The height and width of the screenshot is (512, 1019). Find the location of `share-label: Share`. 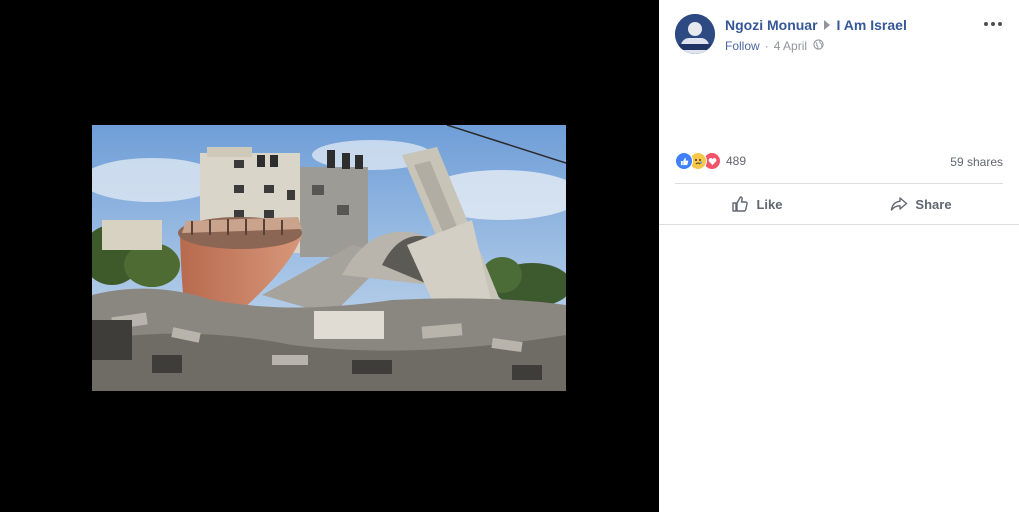

share-label: Share is located at coordinates (933, 204).